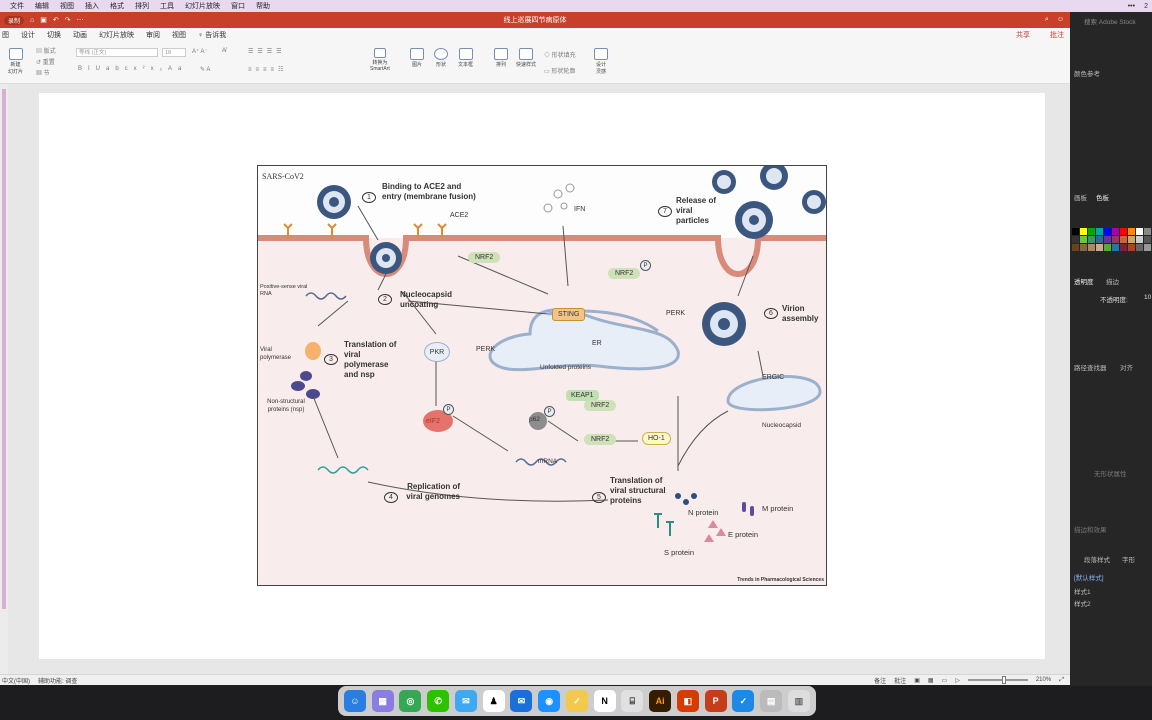 The width and height of the screenshot is (1152, 720). What do you see at coordinates (1084, 281) in the screenshot?
I see `panel-transparency-tab: 透明度` at bounding box center [1084, 281].